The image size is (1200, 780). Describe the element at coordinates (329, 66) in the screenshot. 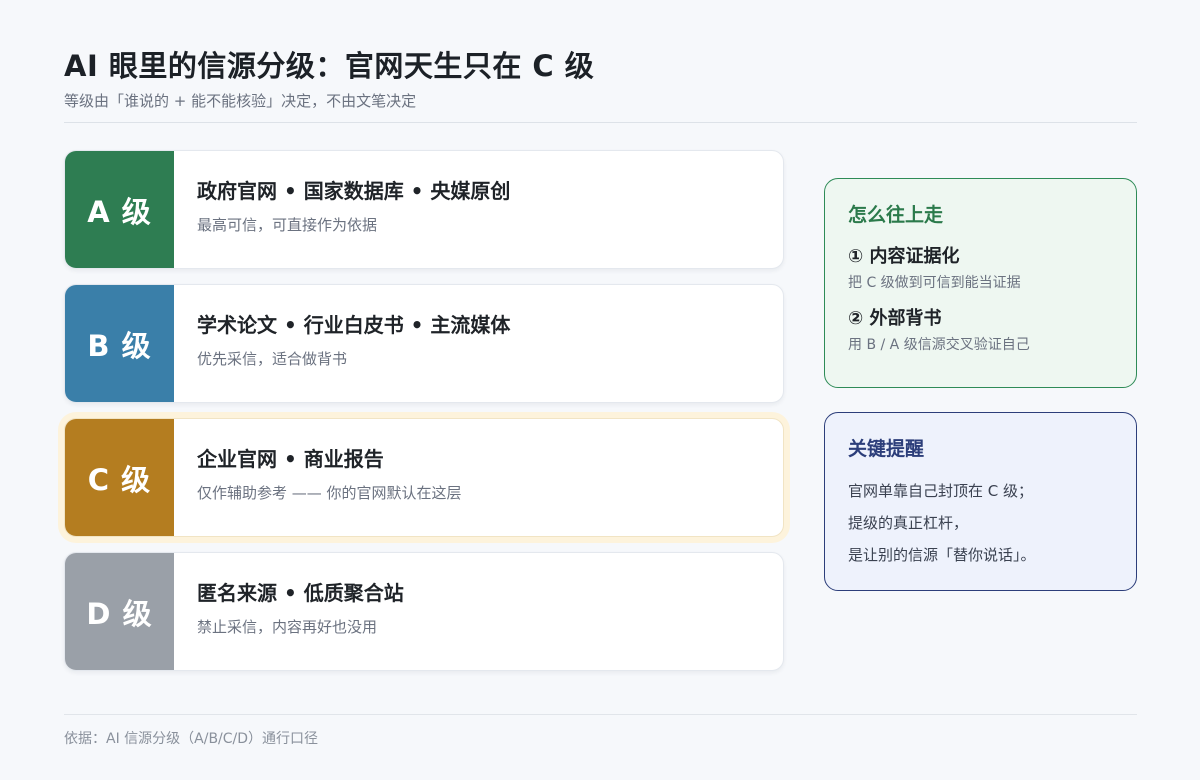

I see `page-title: AI 眼里的信源分级：官网天生只在 C 级` at that location.